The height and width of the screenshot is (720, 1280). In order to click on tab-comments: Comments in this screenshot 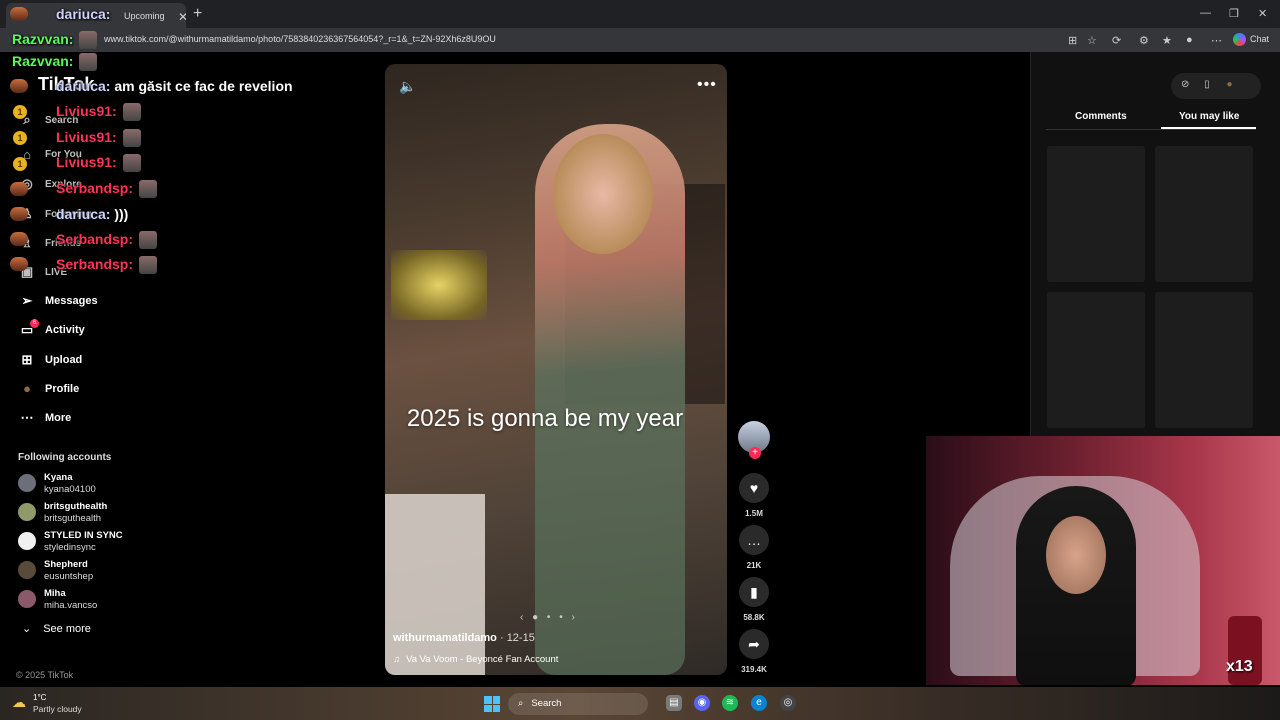, I will do `click(1101, 116)`.